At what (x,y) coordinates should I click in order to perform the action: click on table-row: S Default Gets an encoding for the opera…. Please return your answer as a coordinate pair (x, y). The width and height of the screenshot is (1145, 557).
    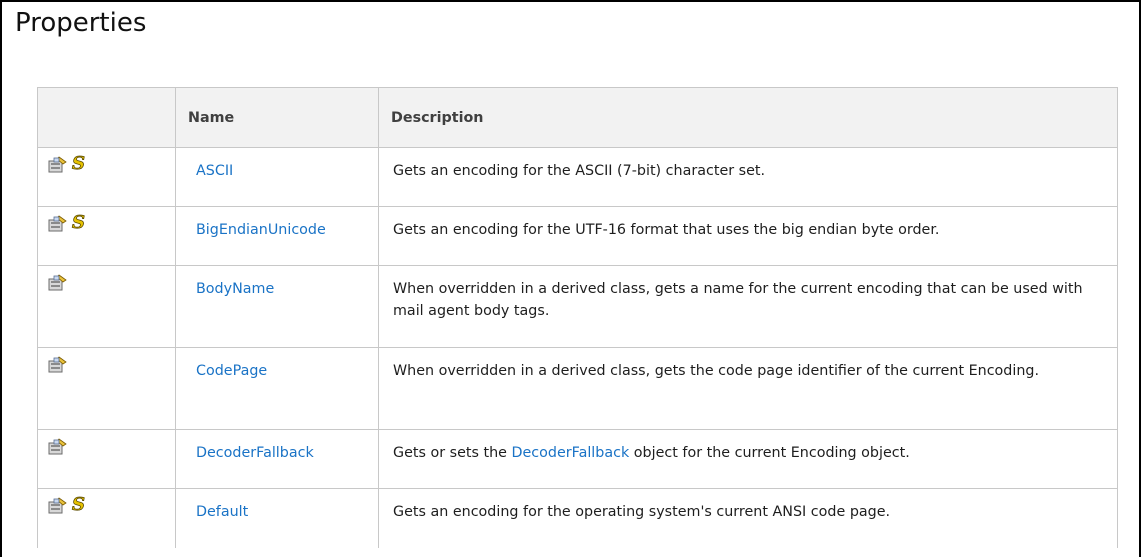
    Looking at the image, I should click on (577, 518).